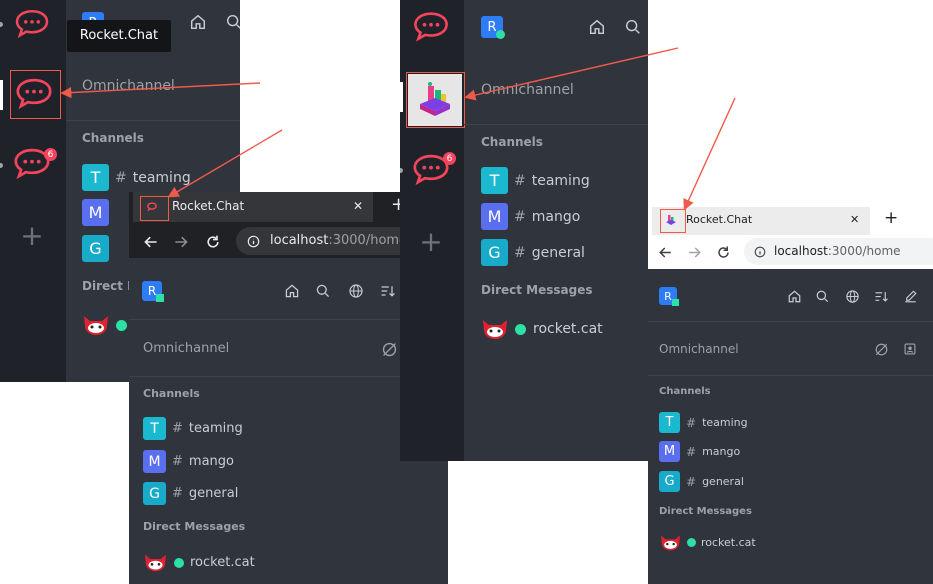  I want to click on active-indicator, so click(1, 95).